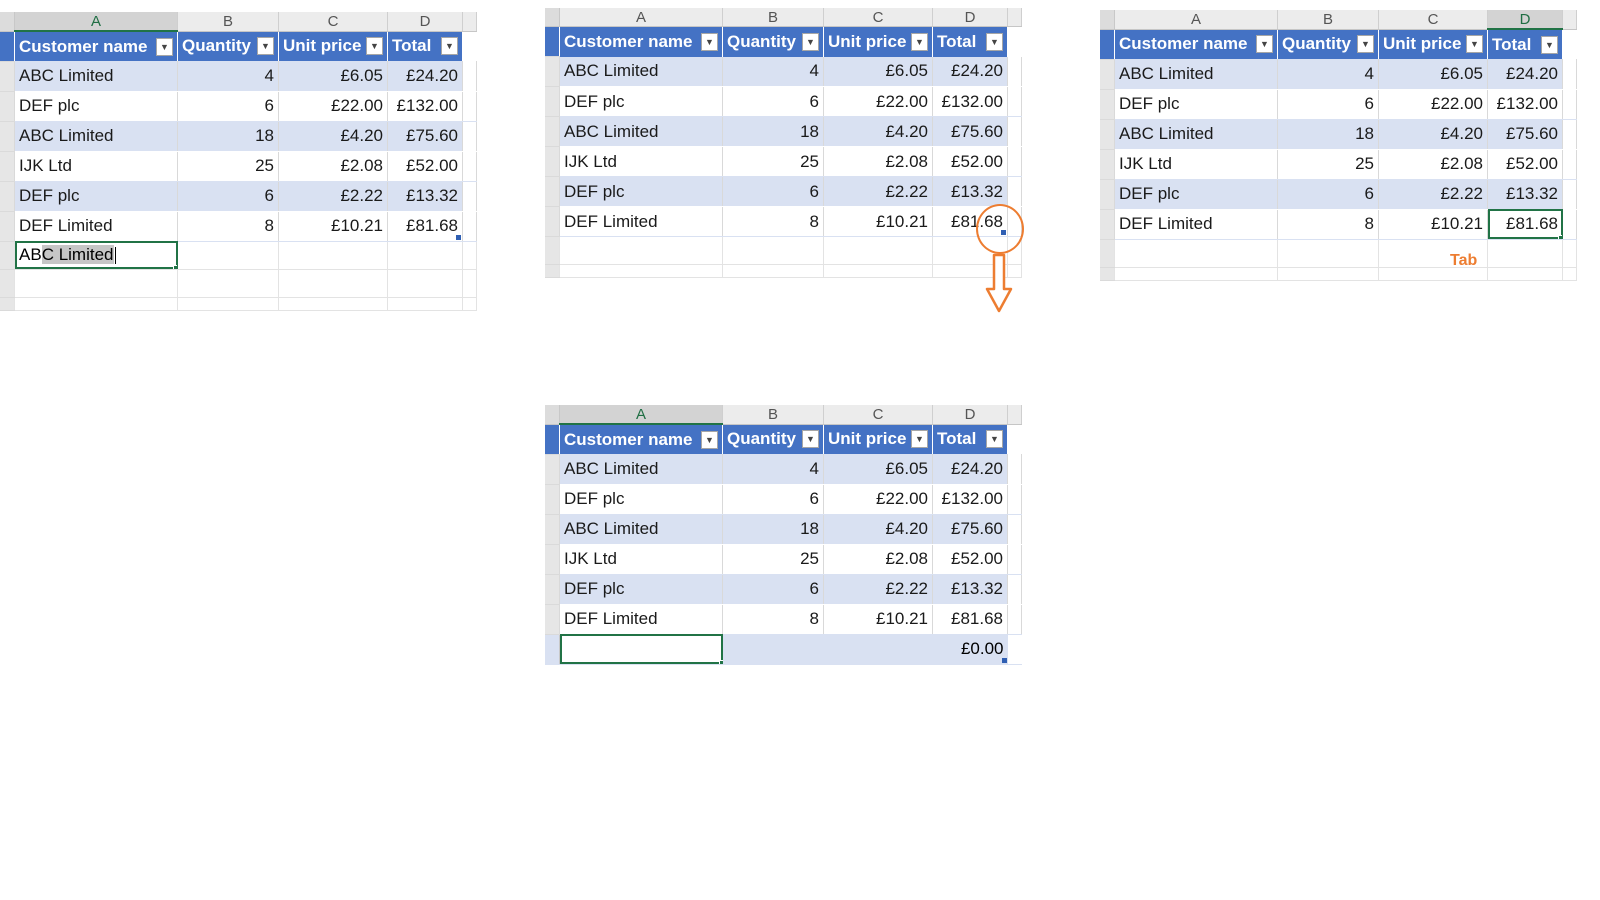 Image resolution: width=1600 pixels, height=900 pixels. What do you see at coordinates (970, 221) in the screenshot?
I see `cell-total-with-fill-handle: £81.68` at bounding box center [970, 221].